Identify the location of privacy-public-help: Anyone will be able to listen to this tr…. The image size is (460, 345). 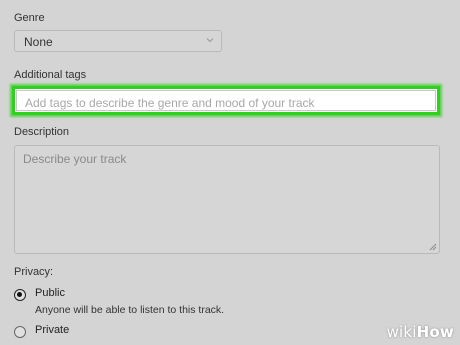
(130, 310).